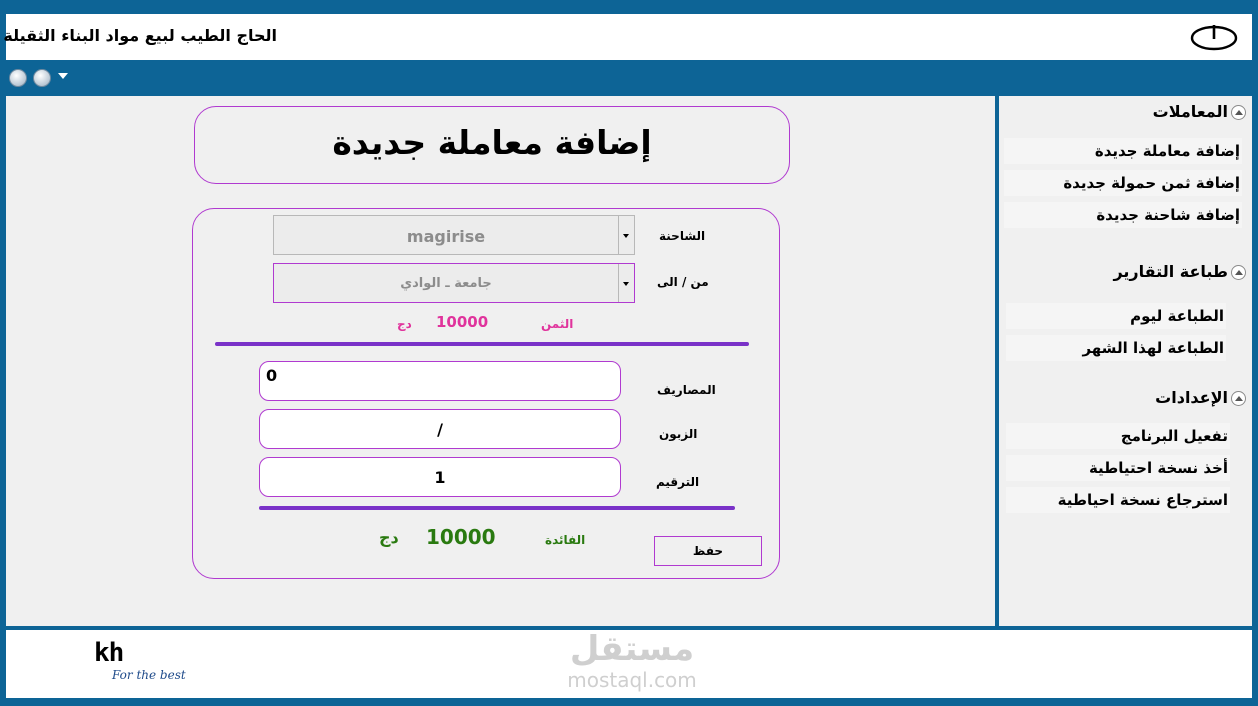 This screenshot has width=1258, height=706. What do you see at coordinates (1123, 183) in the screenshot?
I see `sidebar-item-add-load-price: إضافة ثمن حمولة جديدة` at bounding box center [1123, 183].